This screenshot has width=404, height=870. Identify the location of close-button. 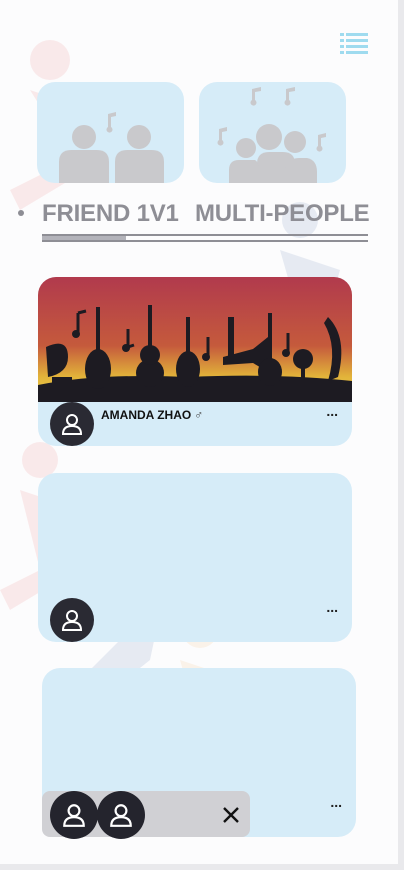
(231, 815).